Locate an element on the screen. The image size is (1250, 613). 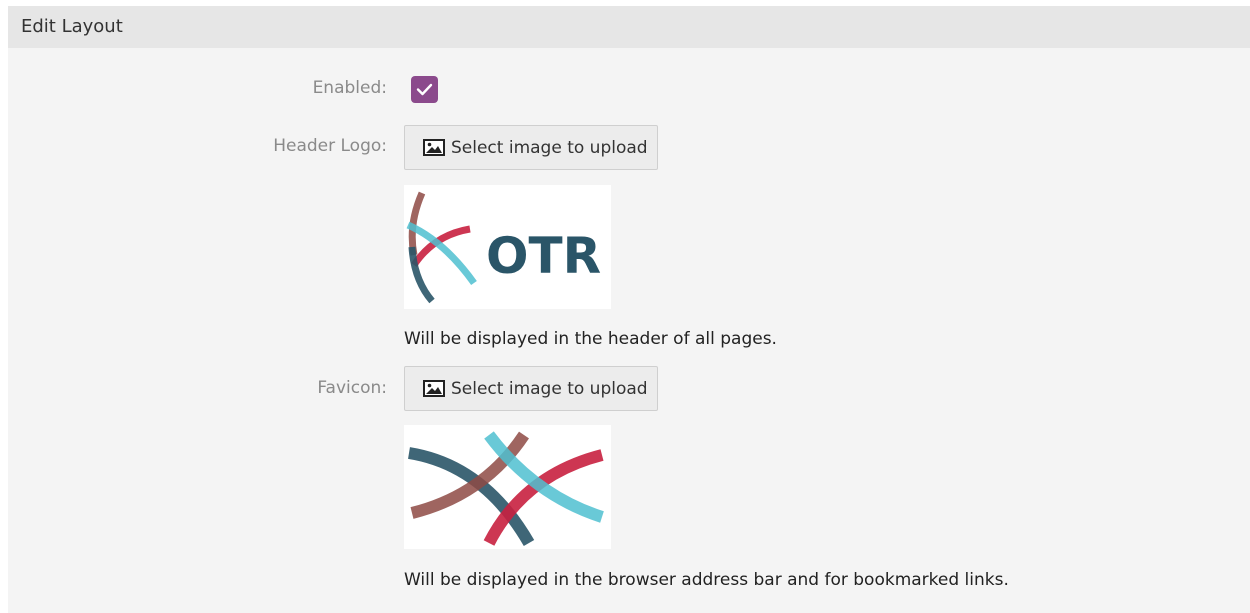
panel-title: Edit Layout is located at coordinates (629, 27).